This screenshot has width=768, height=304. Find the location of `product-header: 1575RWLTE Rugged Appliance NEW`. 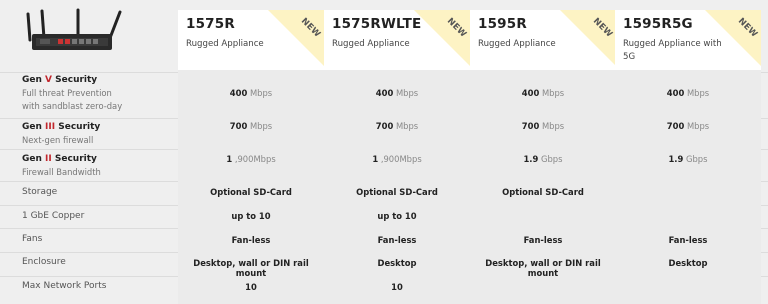

product-header: 1575RWLTE Rugged Appliance NEW is located at coordinates (397, 40).